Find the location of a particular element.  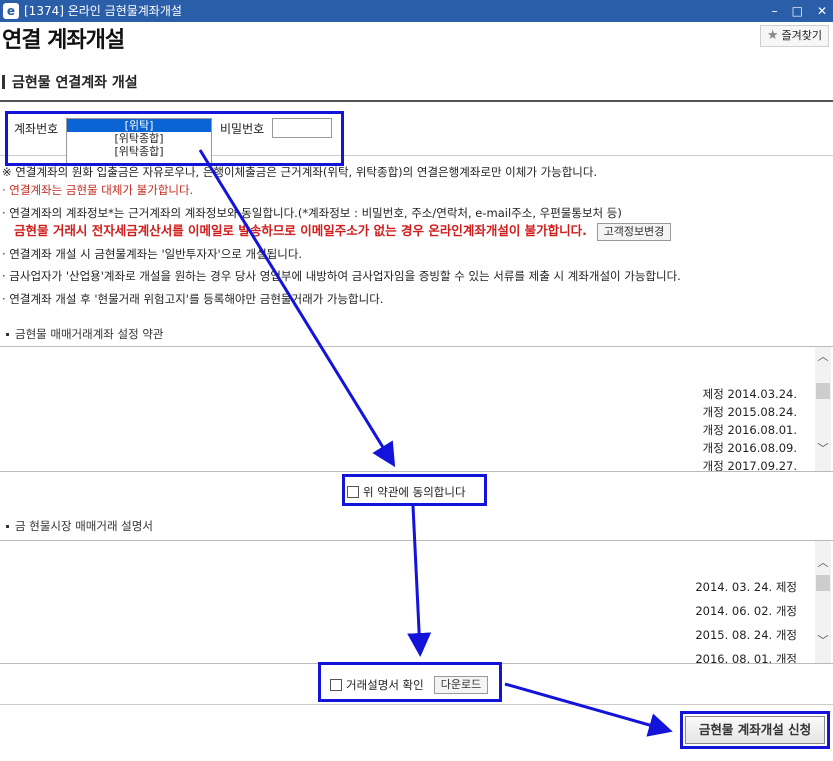

terms-line: 개정 2016.08.01. is located at coordinates (749, 430).